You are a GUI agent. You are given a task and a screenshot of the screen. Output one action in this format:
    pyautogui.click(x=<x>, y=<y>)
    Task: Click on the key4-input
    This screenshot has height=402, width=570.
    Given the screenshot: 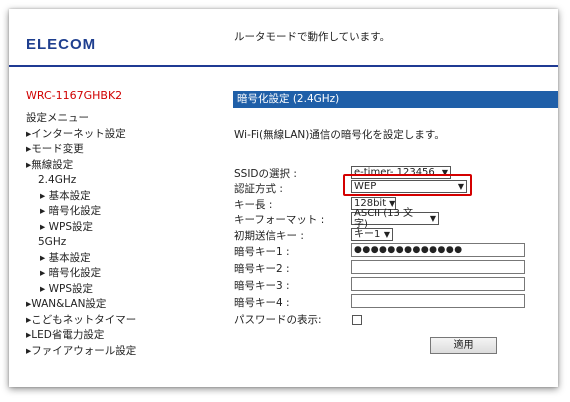 What is the action you would take?
    pyautogui.click(x=438, y=301)
    